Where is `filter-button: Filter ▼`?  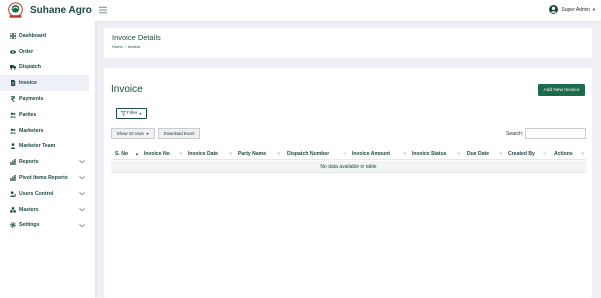
filter-button: Filter ▼ is located at coordinates (131, 113).